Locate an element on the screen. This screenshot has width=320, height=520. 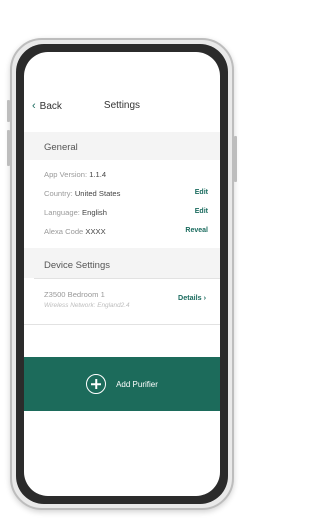
app-version-row: App Version: 1.1.4 is located at coordinates (126, 174).